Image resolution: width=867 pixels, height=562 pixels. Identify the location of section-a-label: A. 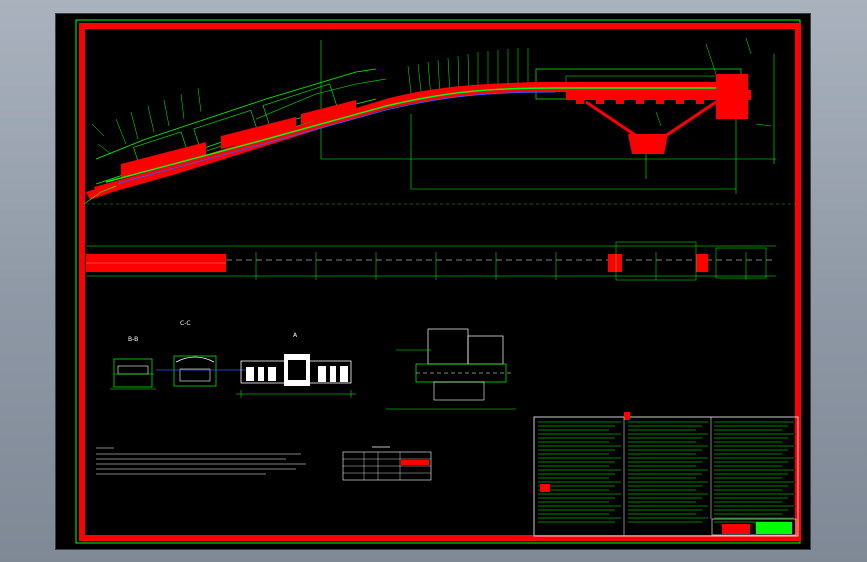
(295, 335).